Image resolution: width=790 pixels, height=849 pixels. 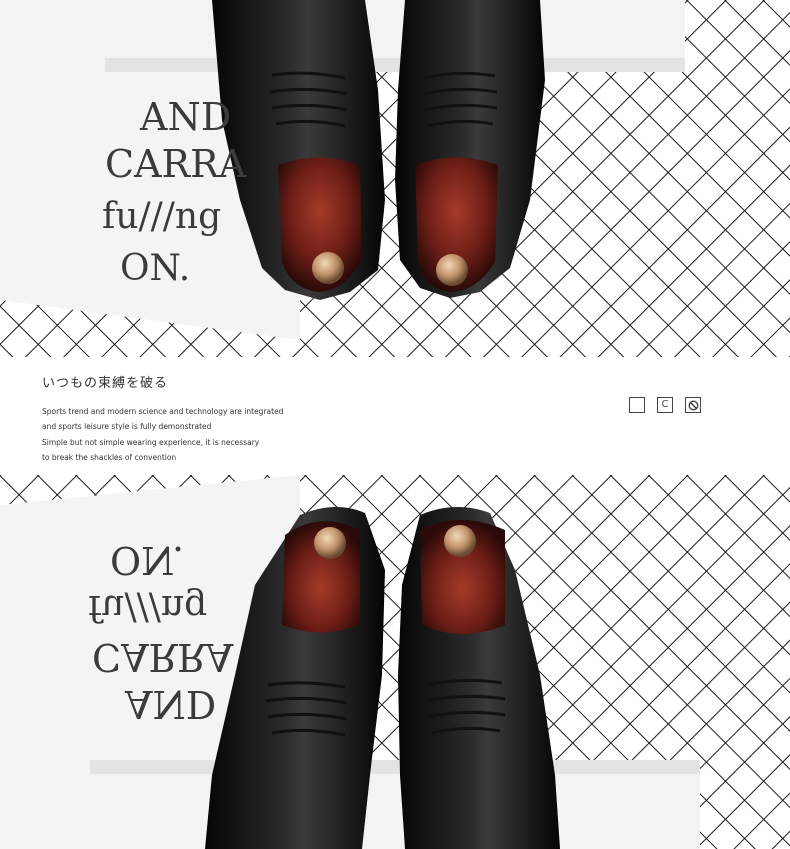 I want to click on card-top-line1: AND, so click(x=185, y=117).